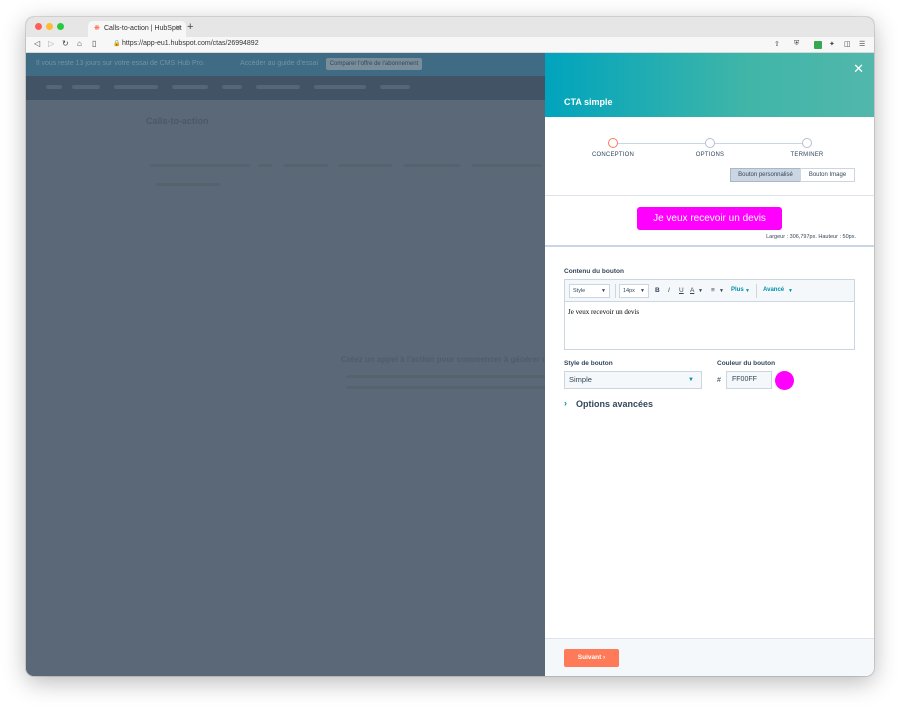 This screenshot has height=711, width=900. Describe the element at coordinates (38, 26) in the screenshot. I see `window-close-dot` at that location.